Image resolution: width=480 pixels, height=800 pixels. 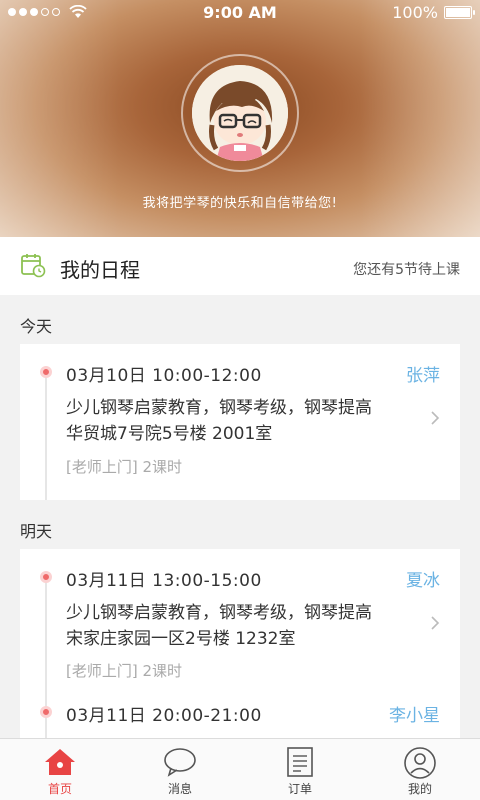 I want to click on chat-icon, so click(x=180, y=762).